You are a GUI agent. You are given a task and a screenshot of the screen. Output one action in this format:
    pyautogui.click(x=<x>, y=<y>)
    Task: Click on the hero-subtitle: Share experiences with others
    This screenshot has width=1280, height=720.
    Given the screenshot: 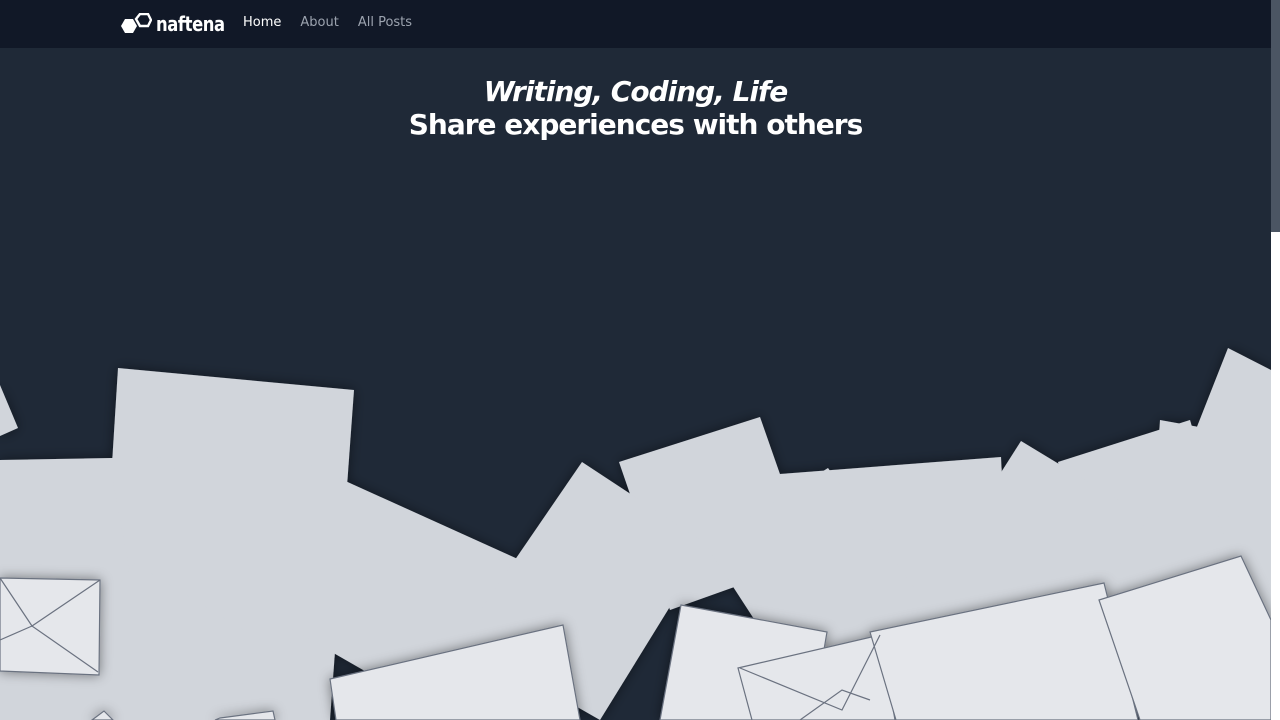 What is the action you would take?
    pyautogui.click(x=636, y=124)
    